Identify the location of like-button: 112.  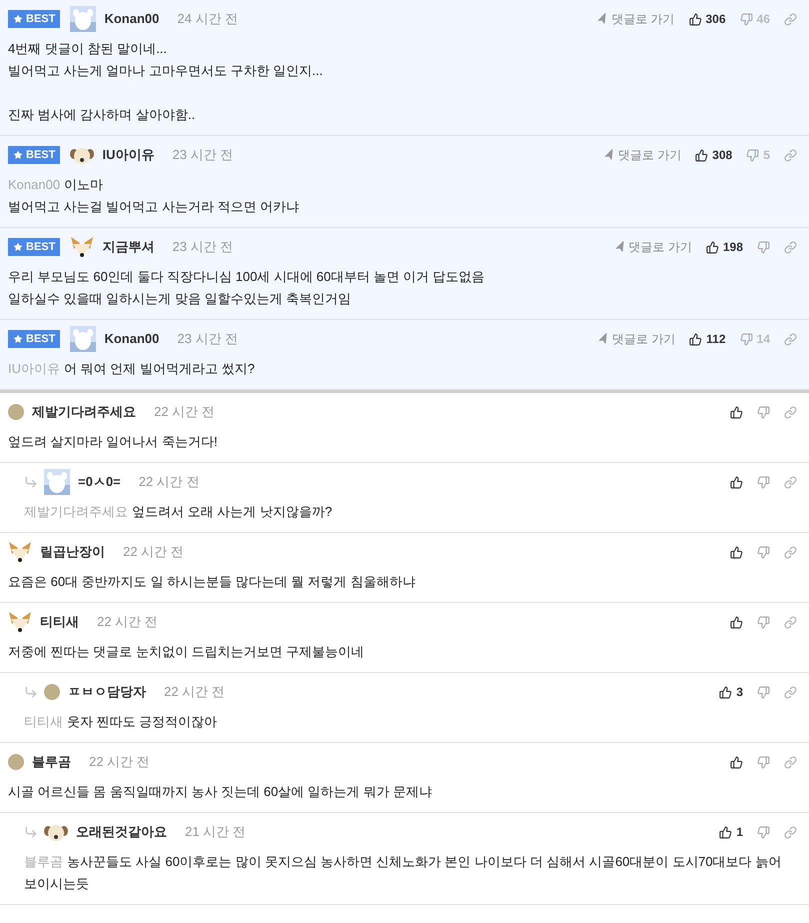
(707, 339).